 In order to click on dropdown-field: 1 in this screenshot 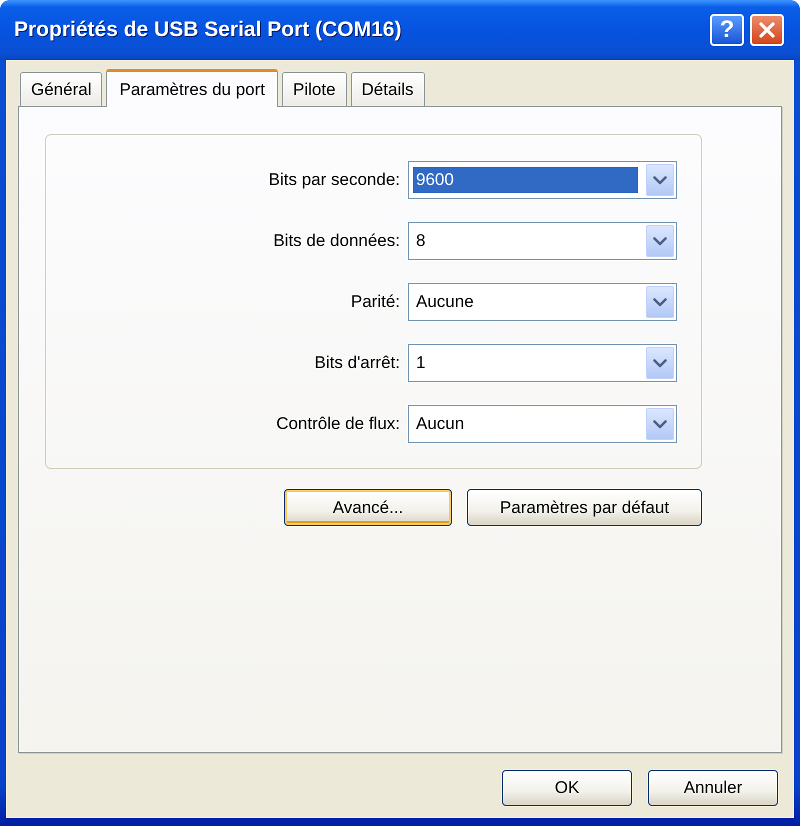, I will do `click(542, 363)`.